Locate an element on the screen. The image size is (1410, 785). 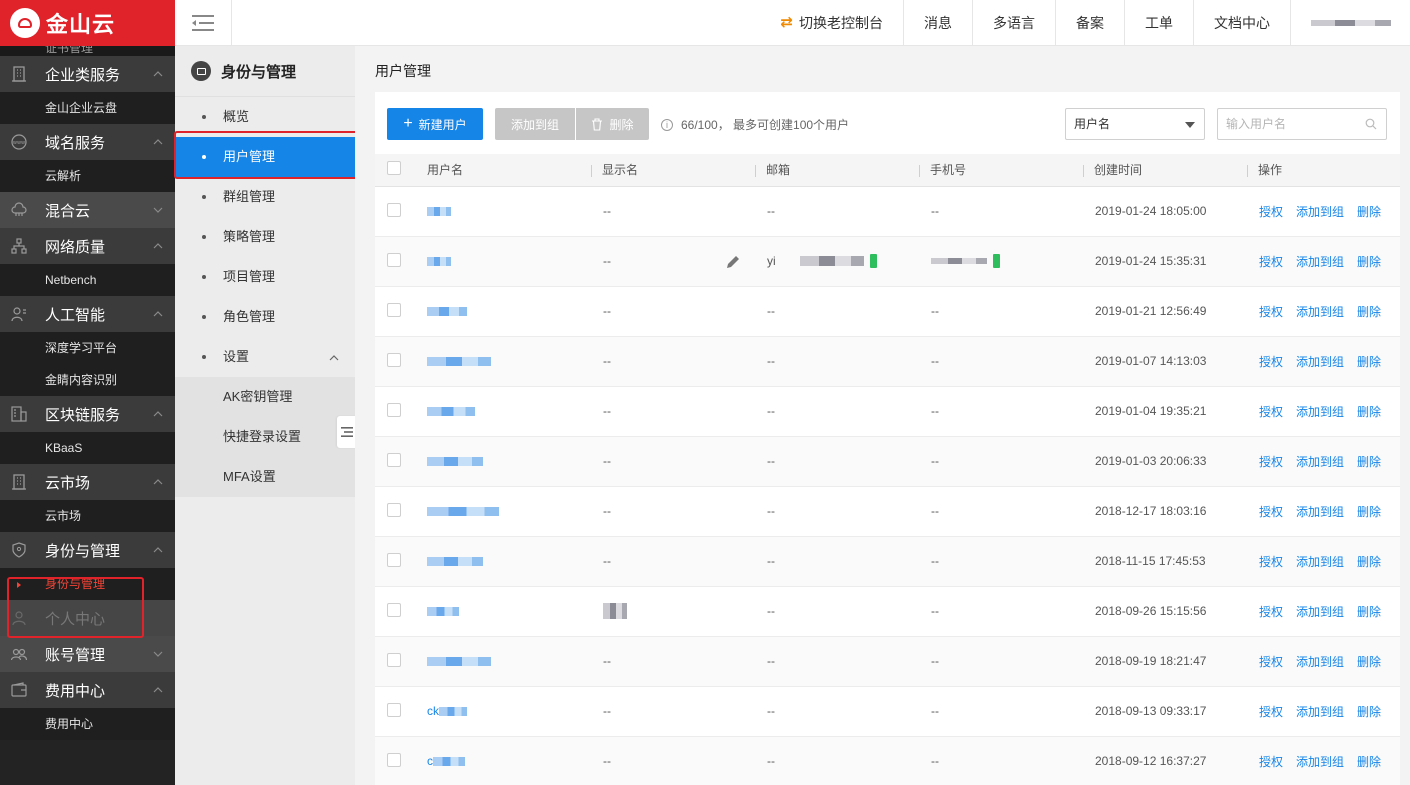
sidebar-group-network: 网络质量 is located at coordinates (87, 246).